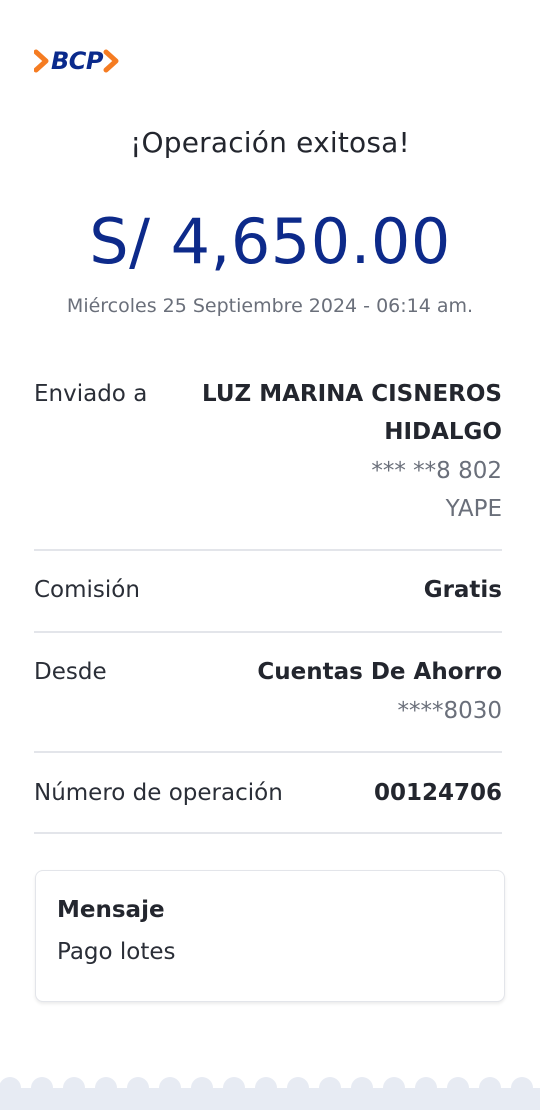 This screenshot has width=540, height=1110. Describe the element at coordinates (270, 142) in the screenshot. I see `success-title: ¡Operación exitosa!` at that location.